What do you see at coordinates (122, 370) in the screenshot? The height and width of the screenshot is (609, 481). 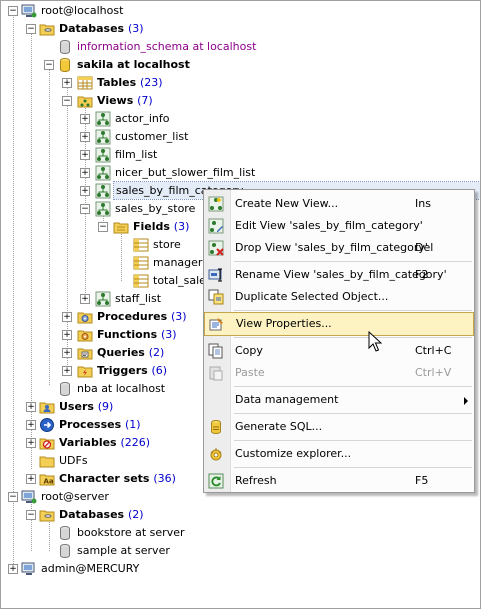 I see `node-label: Triggers` at bounding box center [122, 370].